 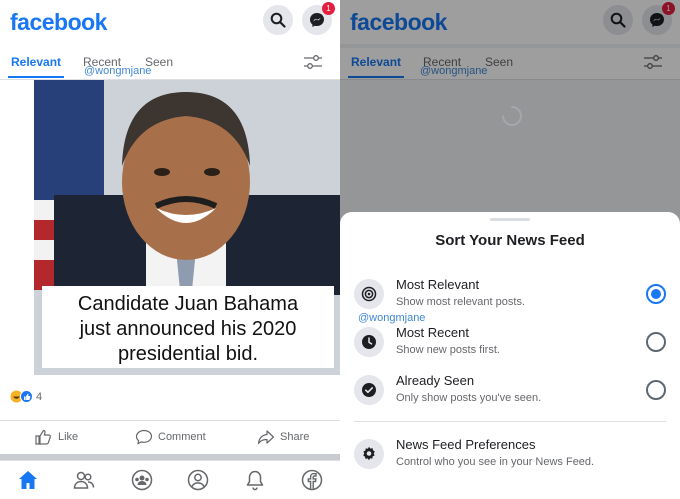 I want to click on like-reaction-icon, so click(x=26, y=396).